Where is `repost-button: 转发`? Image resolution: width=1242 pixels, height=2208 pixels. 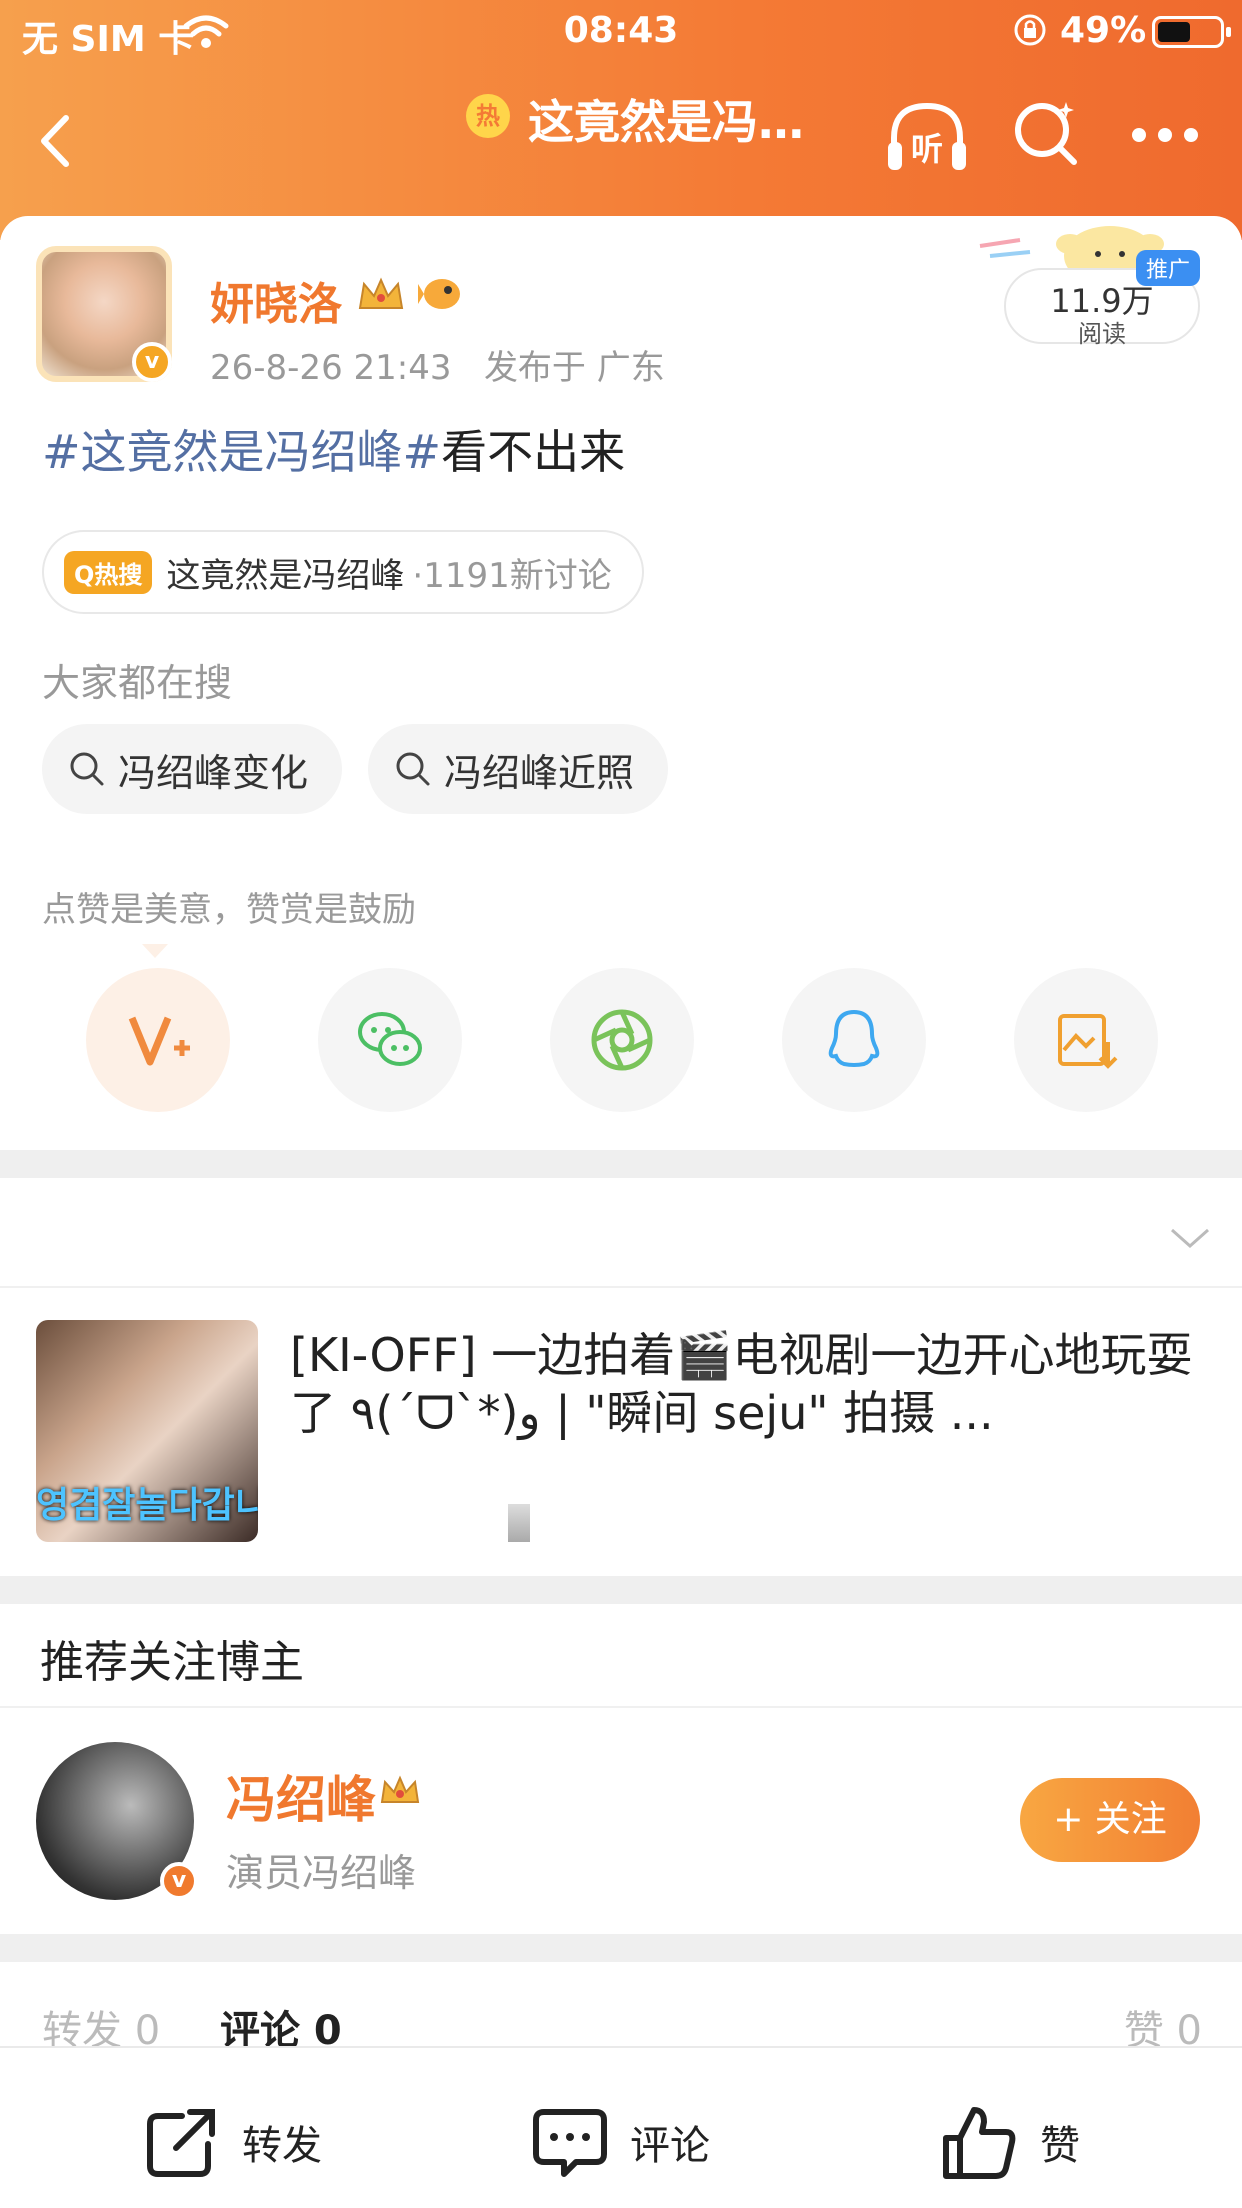 repost-button: 转发 is located at coordinates (232, 2142).